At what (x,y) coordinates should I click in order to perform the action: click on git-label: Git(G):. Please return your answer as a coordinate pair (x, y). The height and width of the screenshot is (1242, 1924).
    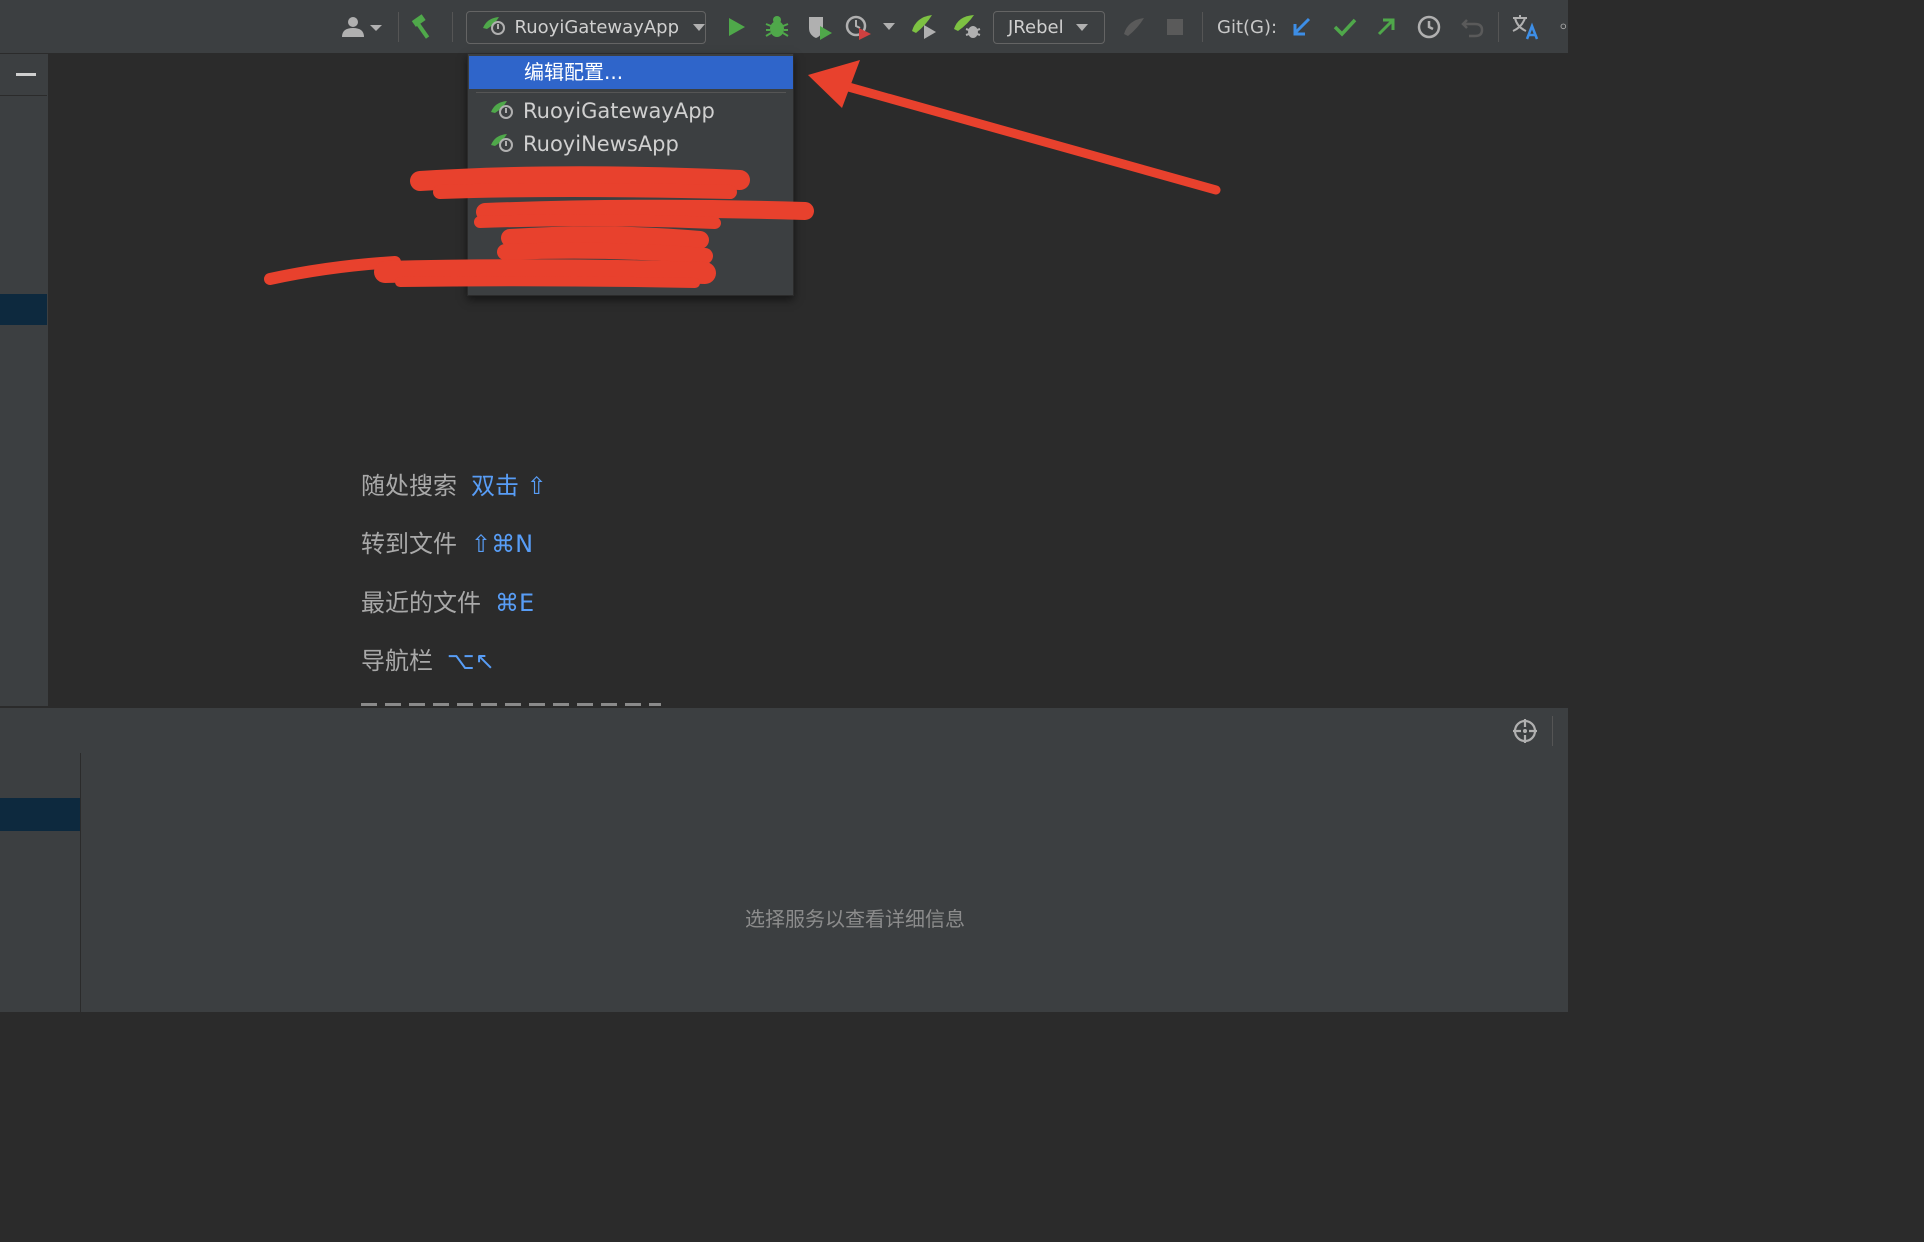
    Looking at the image, I should click on (1247, 27).